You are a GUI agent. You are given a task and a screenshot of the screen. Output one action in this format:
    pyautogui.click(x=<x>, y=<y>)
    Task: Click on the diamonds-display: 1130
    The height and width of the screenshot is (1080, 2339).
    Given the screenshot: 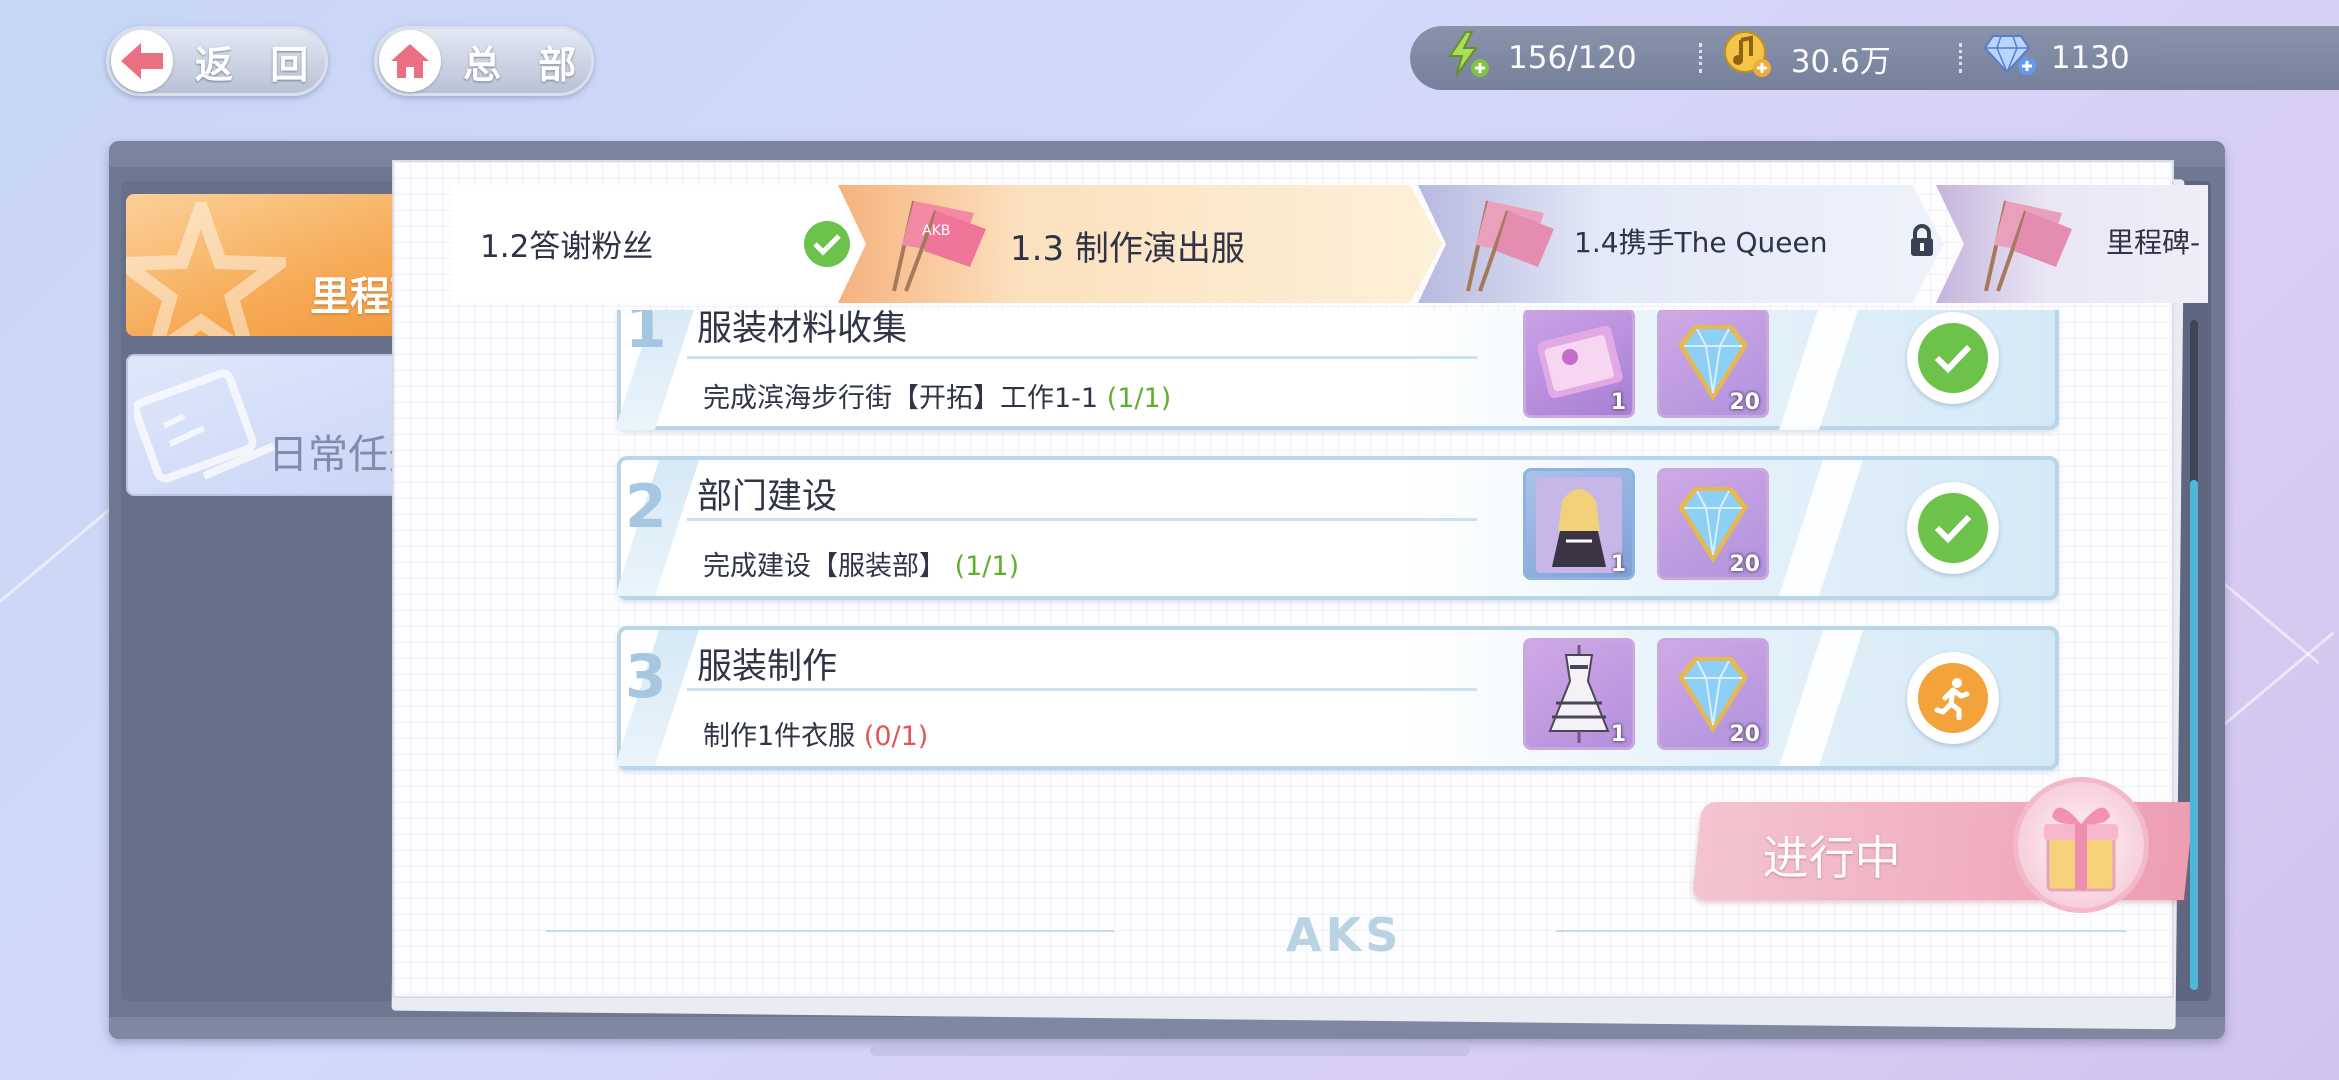 What is the action you would take?
    pyautogui.click(x=2056, y=58)
    